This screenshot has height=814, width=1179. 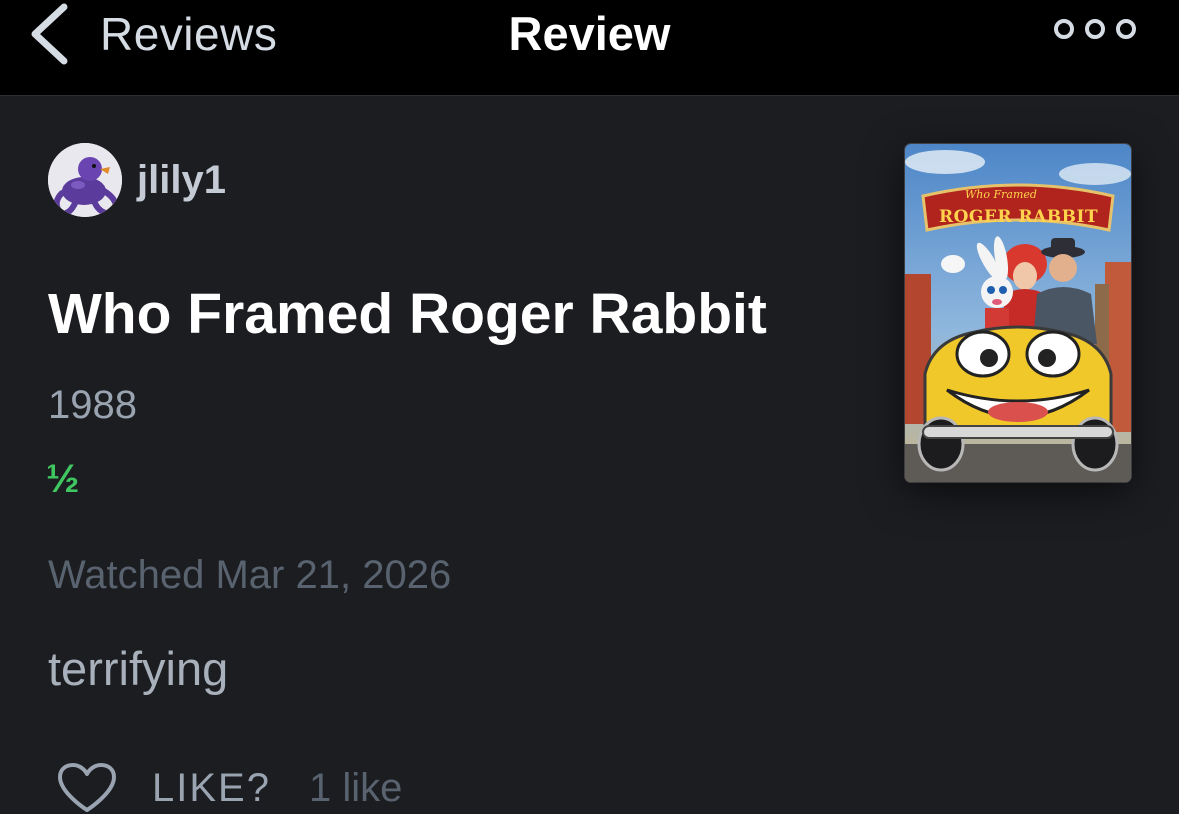 What do you see at coordinates (49, 34) in the screenshot?
I see `chevron-left-icon` at bounding box center [49, 34].